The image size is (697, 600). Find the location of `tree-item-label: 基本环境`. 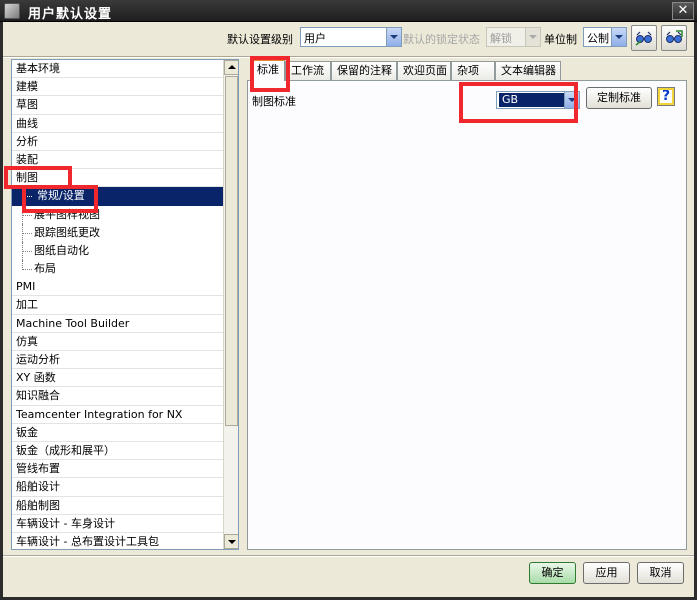

tree-item-label: 基本环境 is located at coordinates (38, 68).